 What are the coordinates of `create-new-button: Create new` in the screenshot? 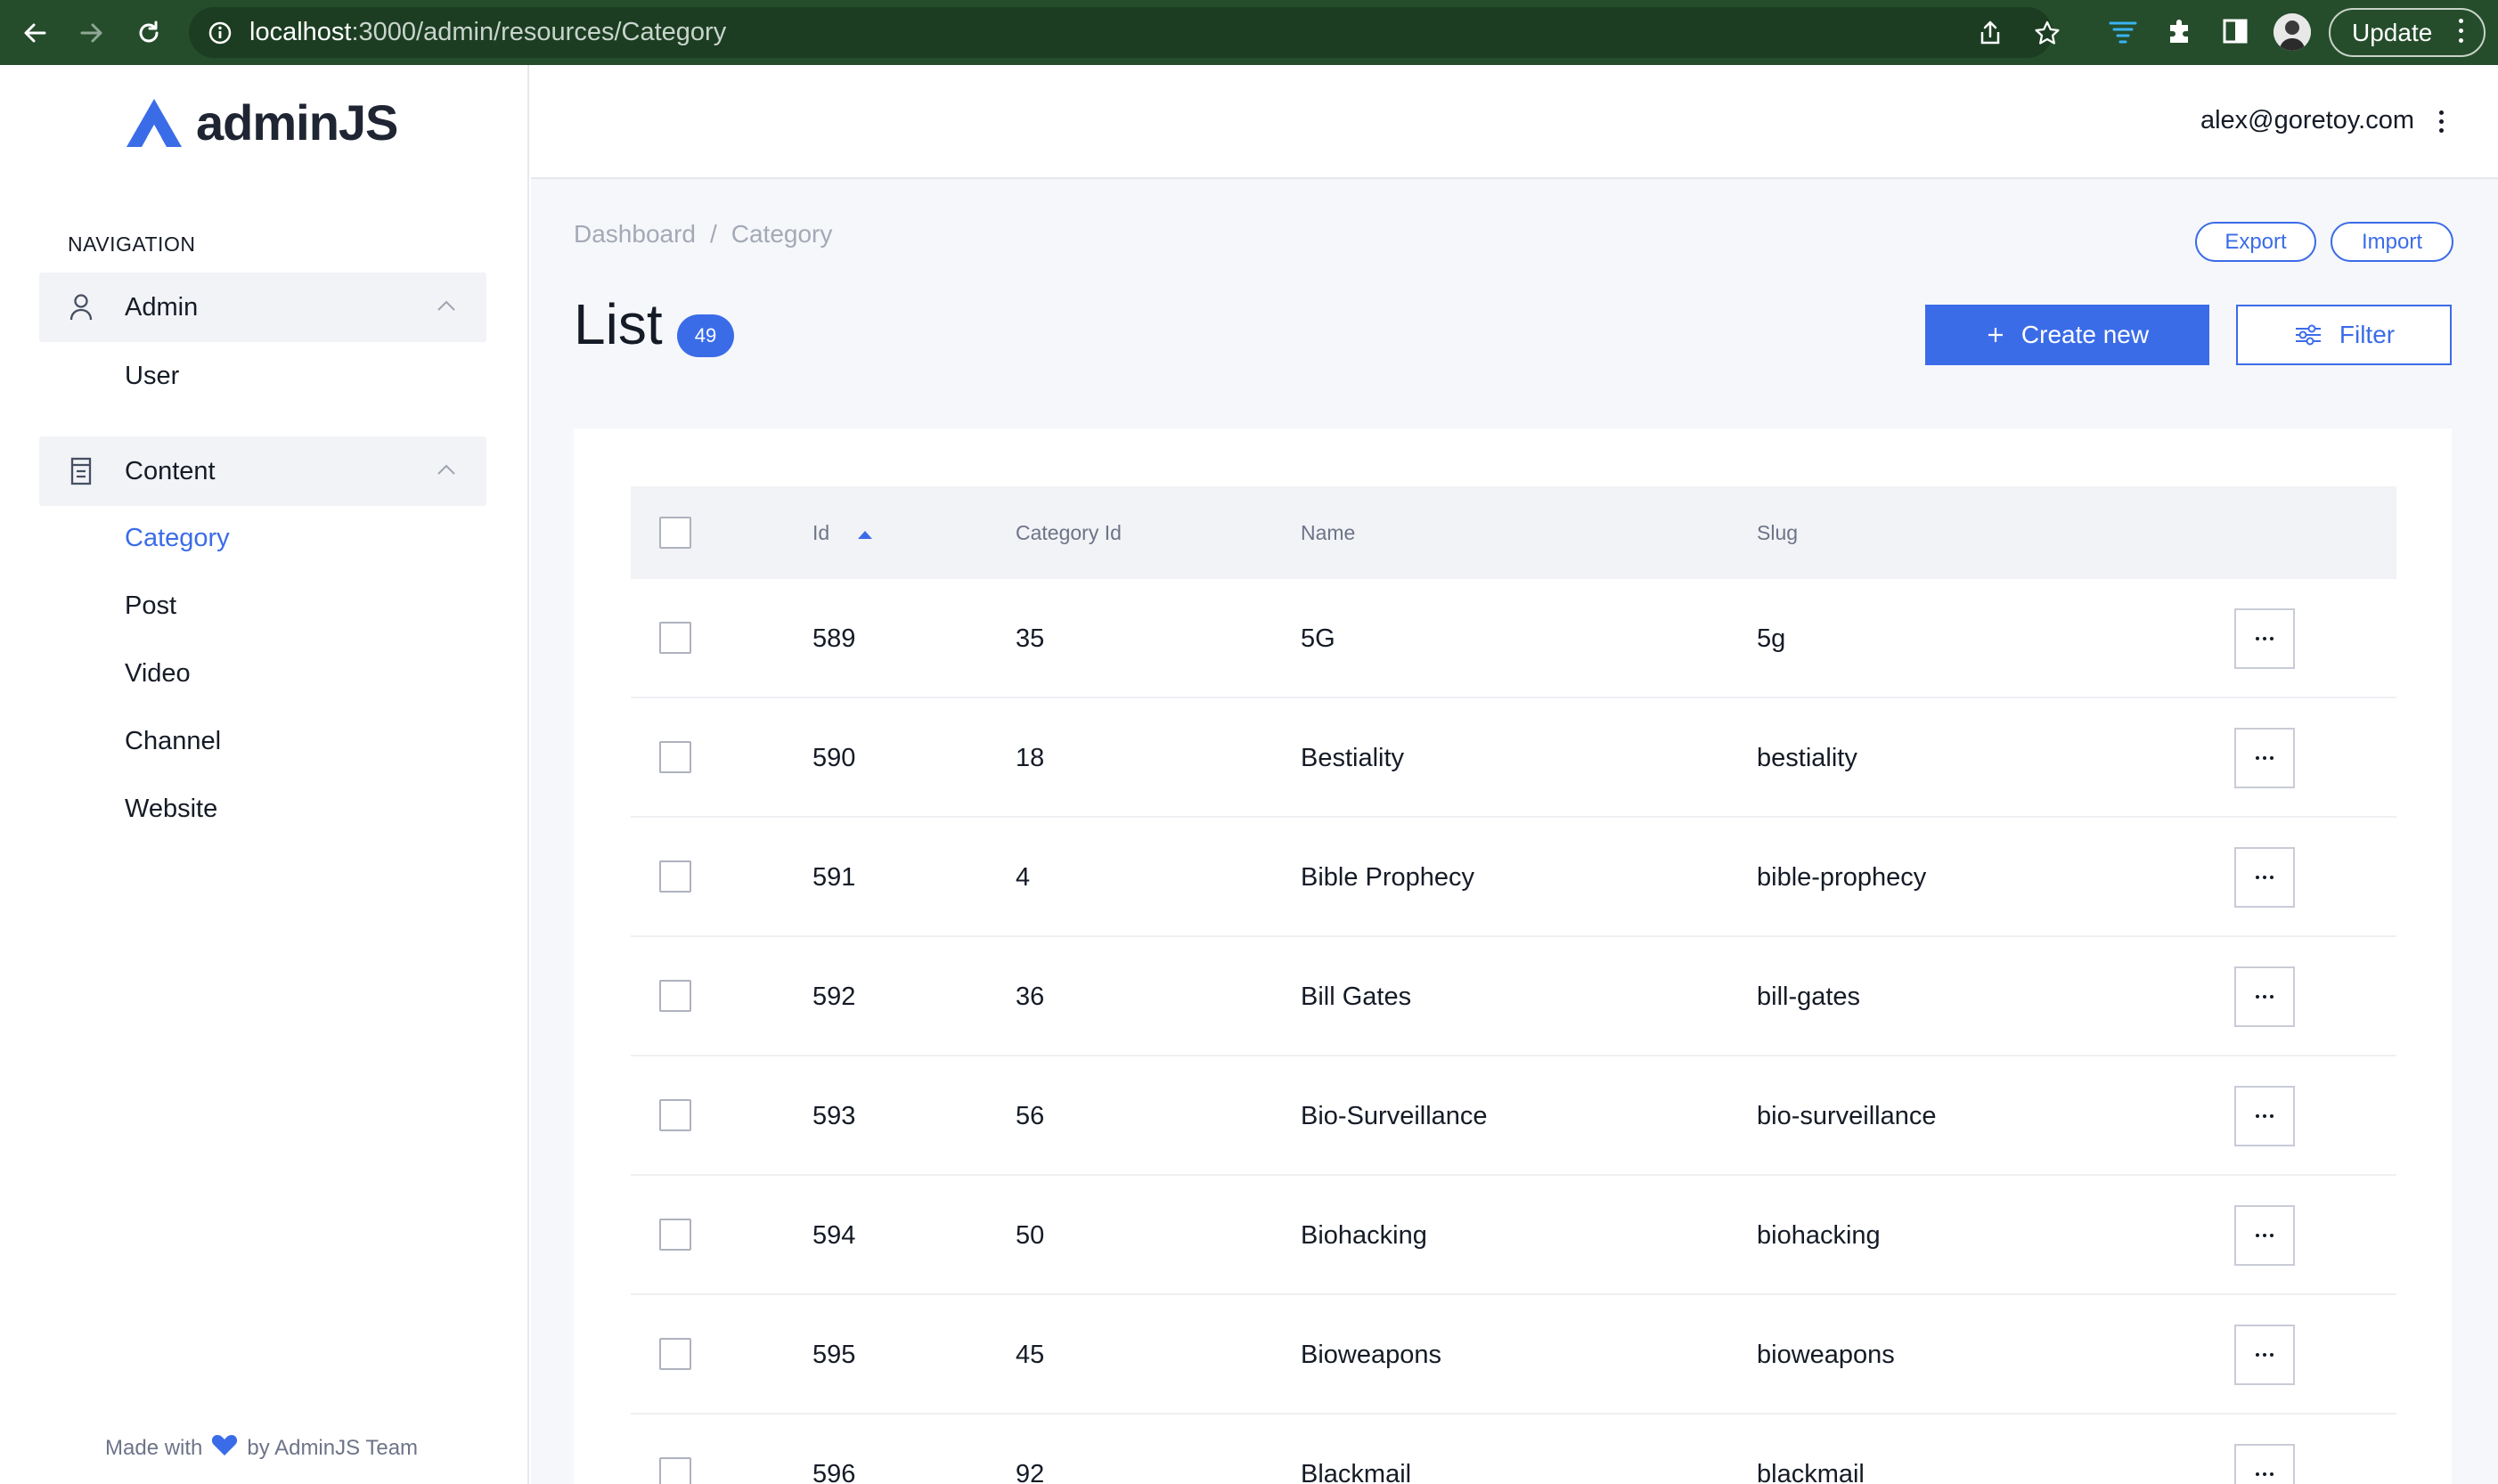 It's located at (2067, 335).